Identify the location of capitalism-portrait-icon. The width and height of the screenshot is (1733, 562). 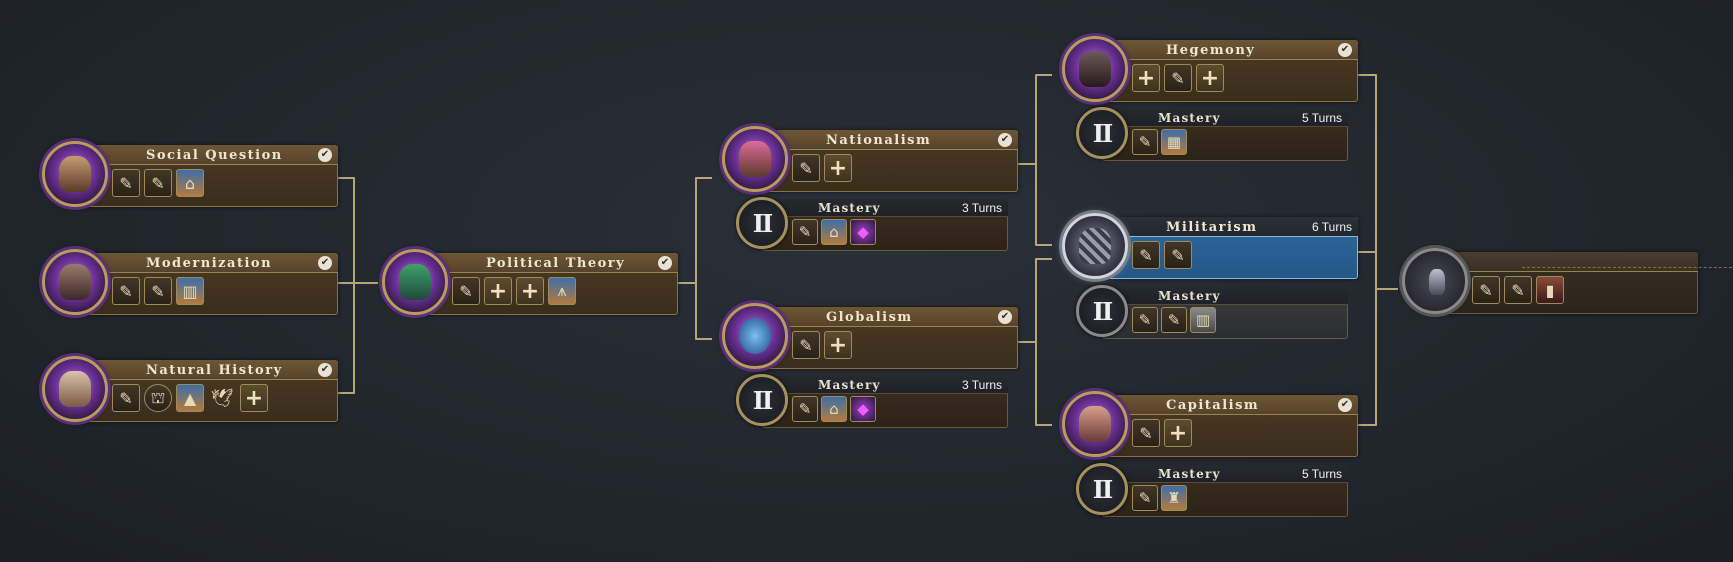
(1095, 424).